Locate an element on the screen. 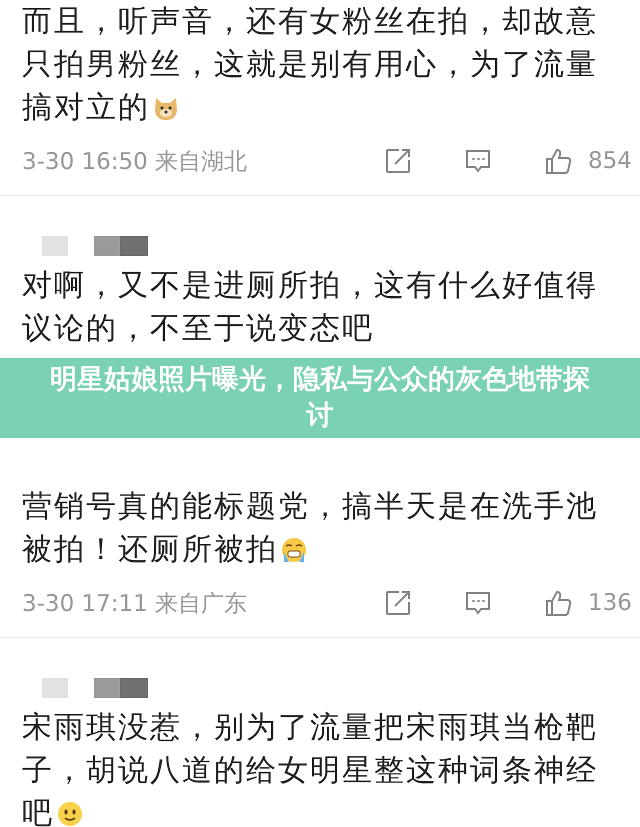 The width and height of the screenshot is (640, 827). sweating-face-icon is located at coordinates (294, 550).